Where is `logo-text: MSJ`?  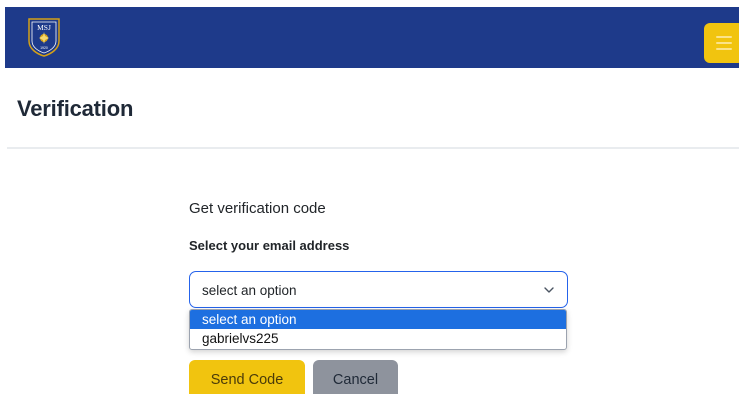
logo-text: MSJ is located at coordinates (44, 27).